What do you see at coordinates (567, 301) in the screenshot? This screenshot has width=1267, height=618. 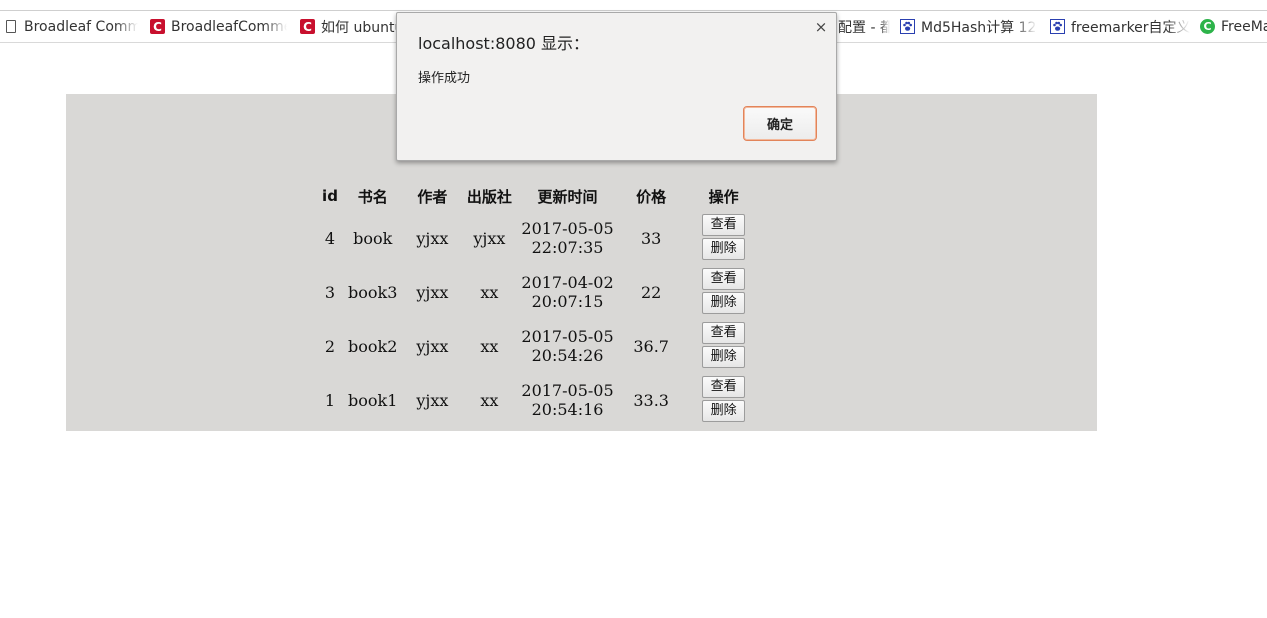 I see `cell-time: 20:07:15` at bounding box center [567, 301].